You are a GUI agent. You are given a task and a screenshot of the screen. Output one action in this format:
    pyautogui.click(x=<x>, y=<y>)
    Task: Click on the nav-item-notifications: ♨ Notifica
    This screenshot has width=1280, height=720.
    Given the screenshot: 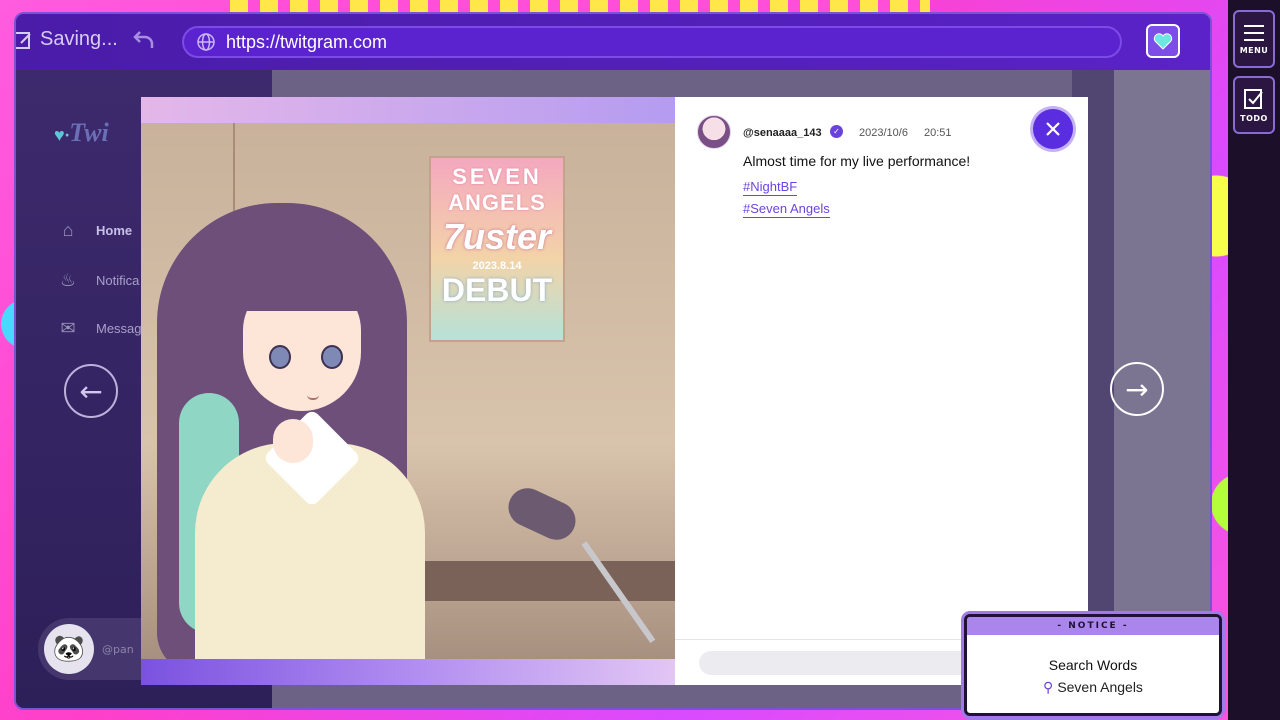 What is the action you would take?
    pyautogui.click(x=97, y=280)
    